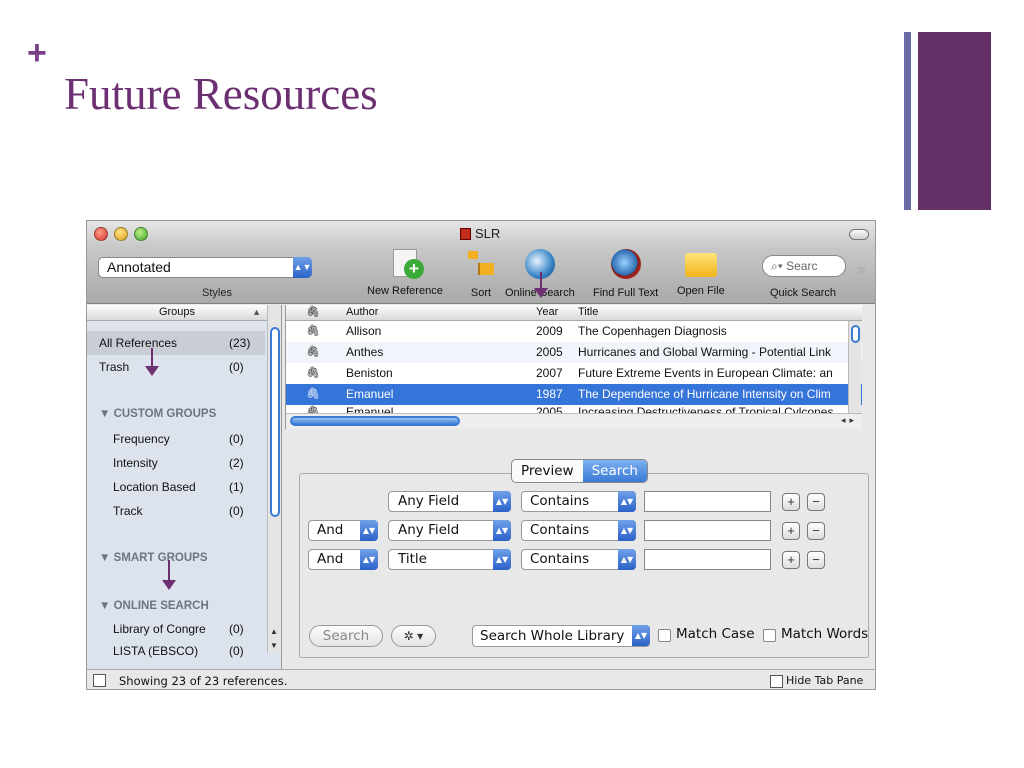 Image resolution: width=1024 pixels, height=768 pixels. What do you see at coordinates (330, 530) in the screenshot?
I see `boolean-dropdown-value: And` at bounding box center [330, 530].